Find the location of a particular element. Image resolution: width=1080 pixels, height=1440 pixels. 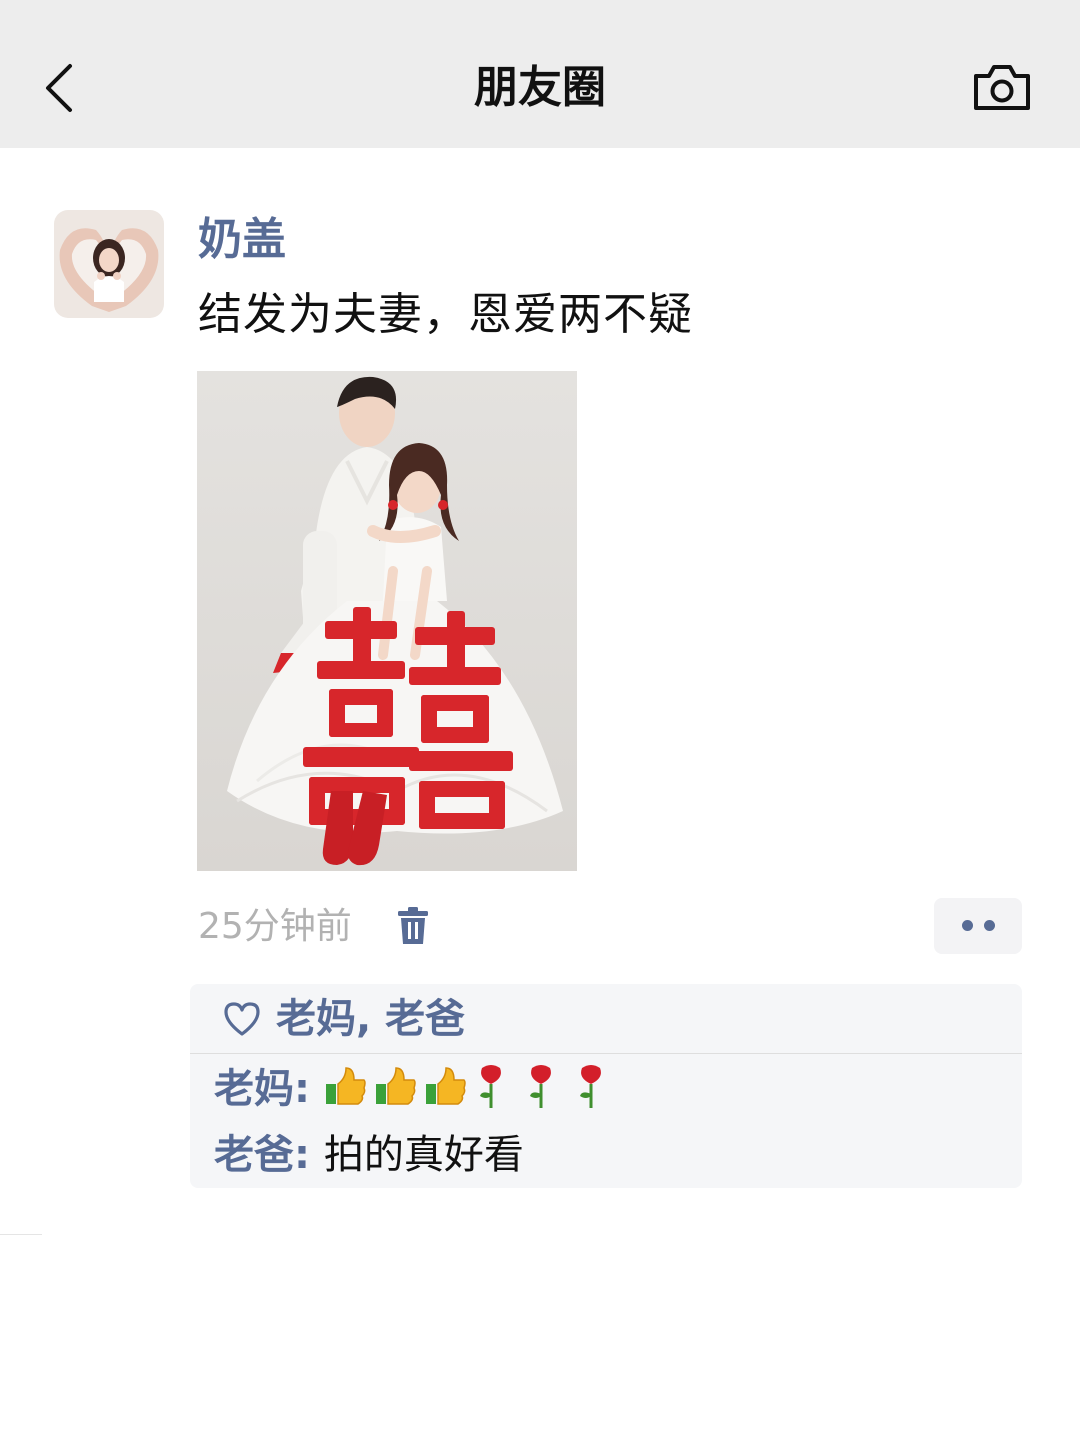

nav-bar: 朋友圈 is located at coordinates (540, 74).